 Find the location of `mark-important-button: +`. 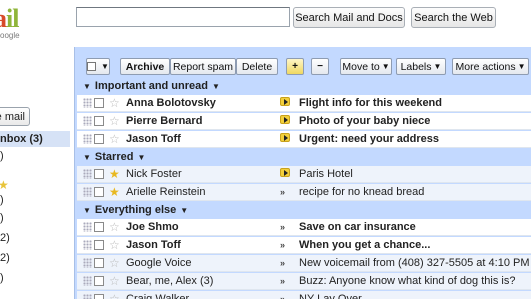

mark-important-button: + is located at coordinates (295, 66).